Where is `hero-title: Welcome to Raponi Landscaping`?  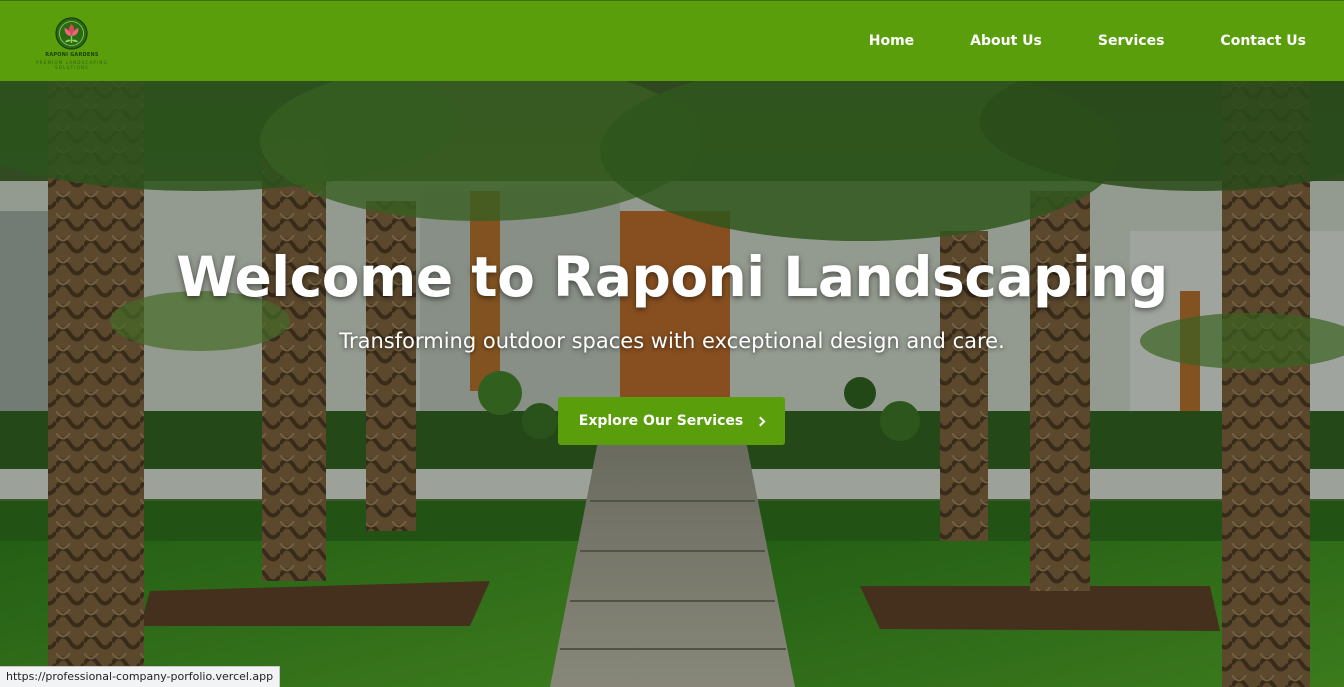 hero-title: Welcome to Raponi Landscaping is located at coordinates (672, 277).